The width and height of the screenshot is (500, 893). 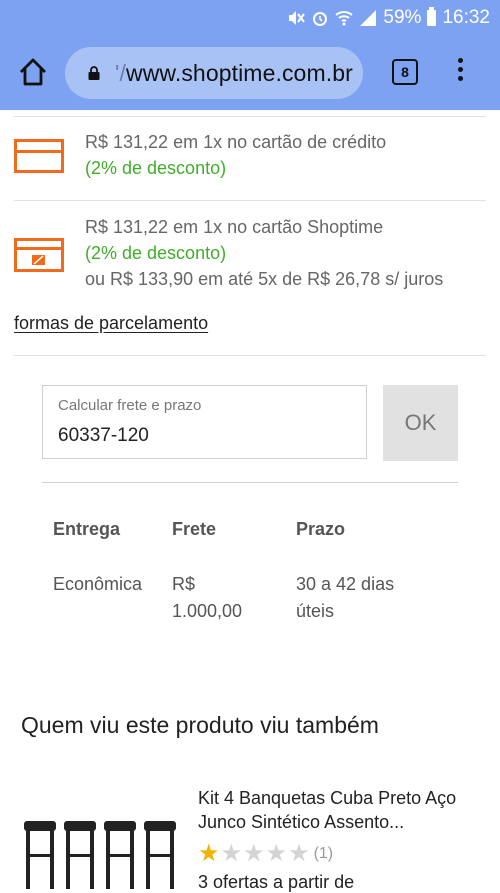 I want to click on product-image, so click(x=102, y=849).